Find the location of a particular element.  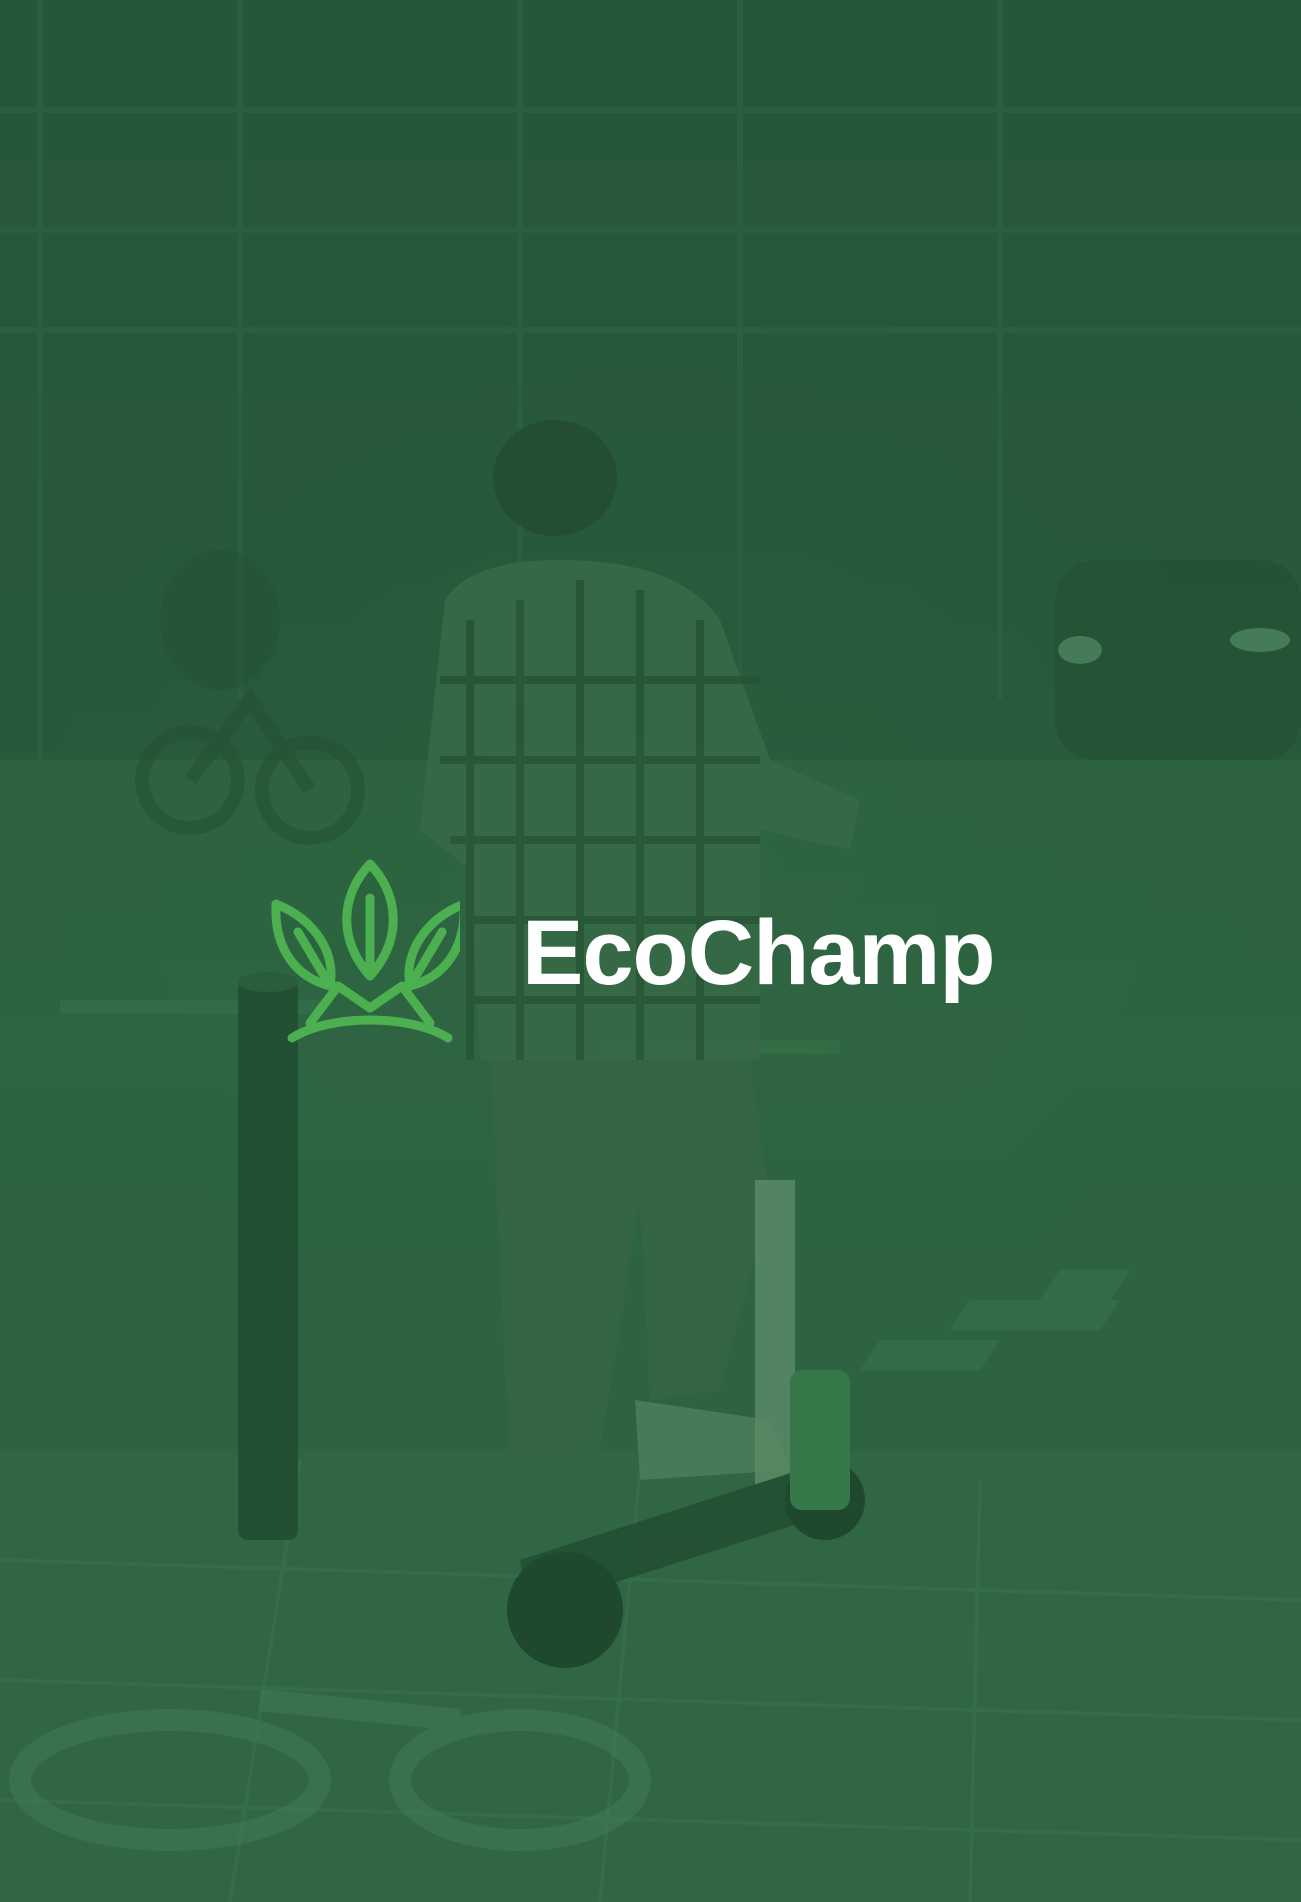

leaf-crown-icon is located at coordinates (365, 951).